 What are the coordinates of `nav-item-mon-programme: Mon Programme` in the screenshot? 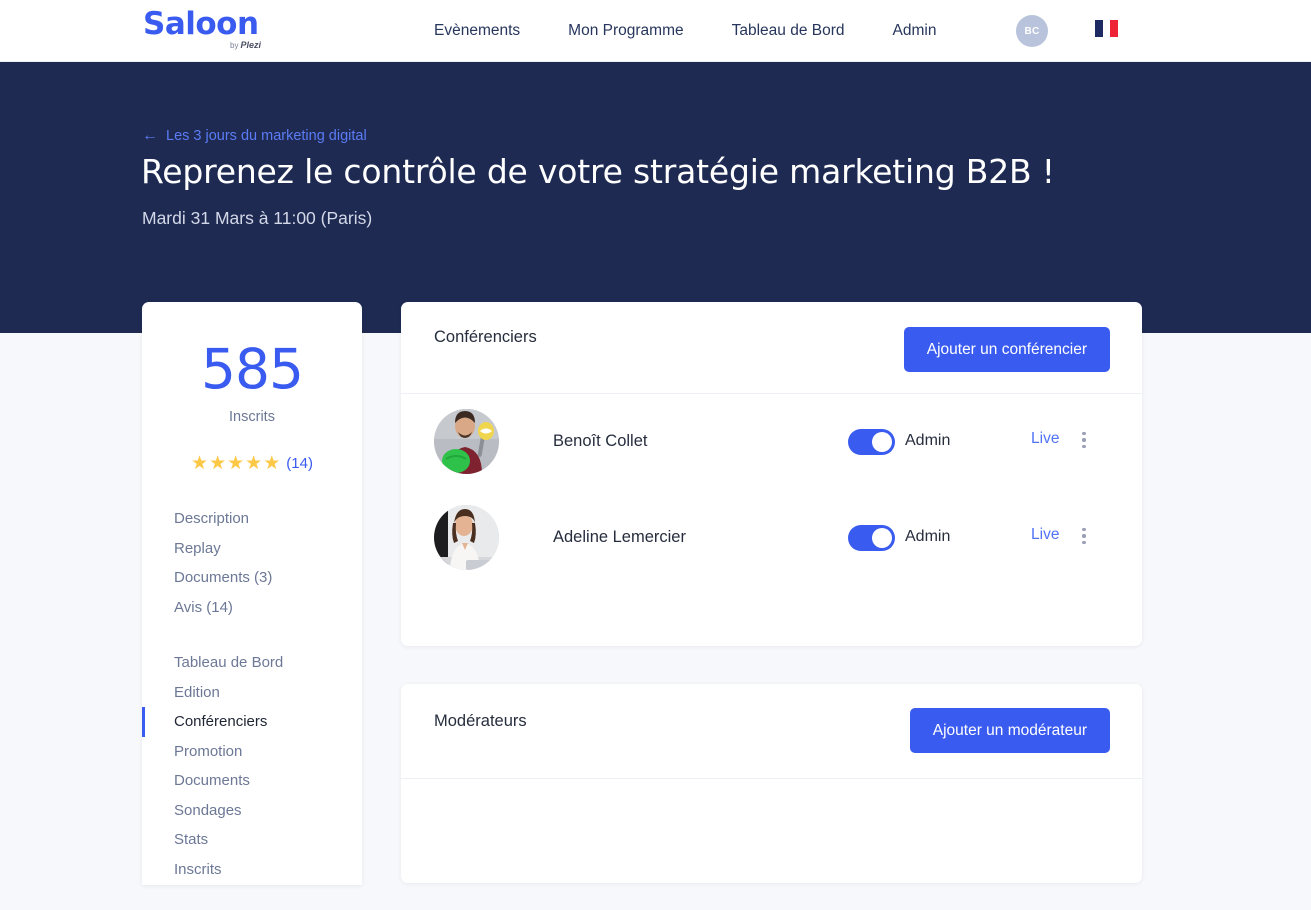 It's located at (625, 31).